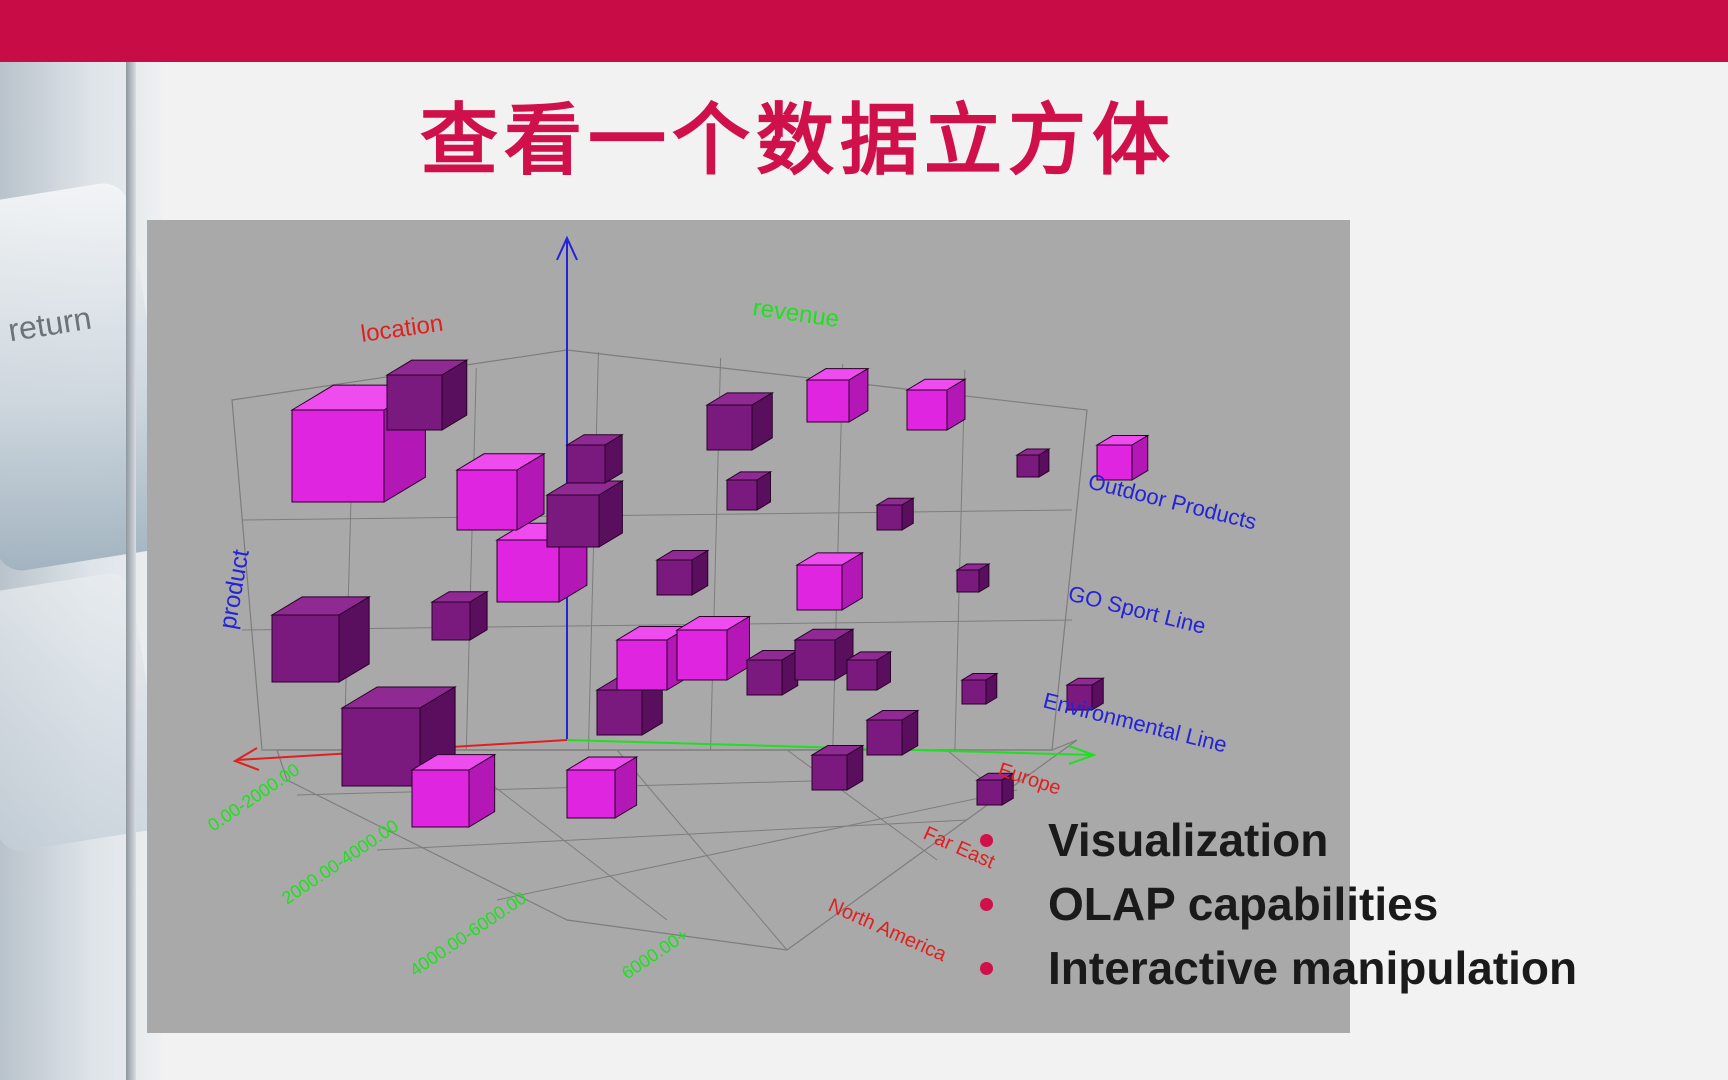 This screenshot has height=1080, width=1728. Describe the element at coordinates (85, 712) in the screenshot. I see `key-image-lower` at that location.